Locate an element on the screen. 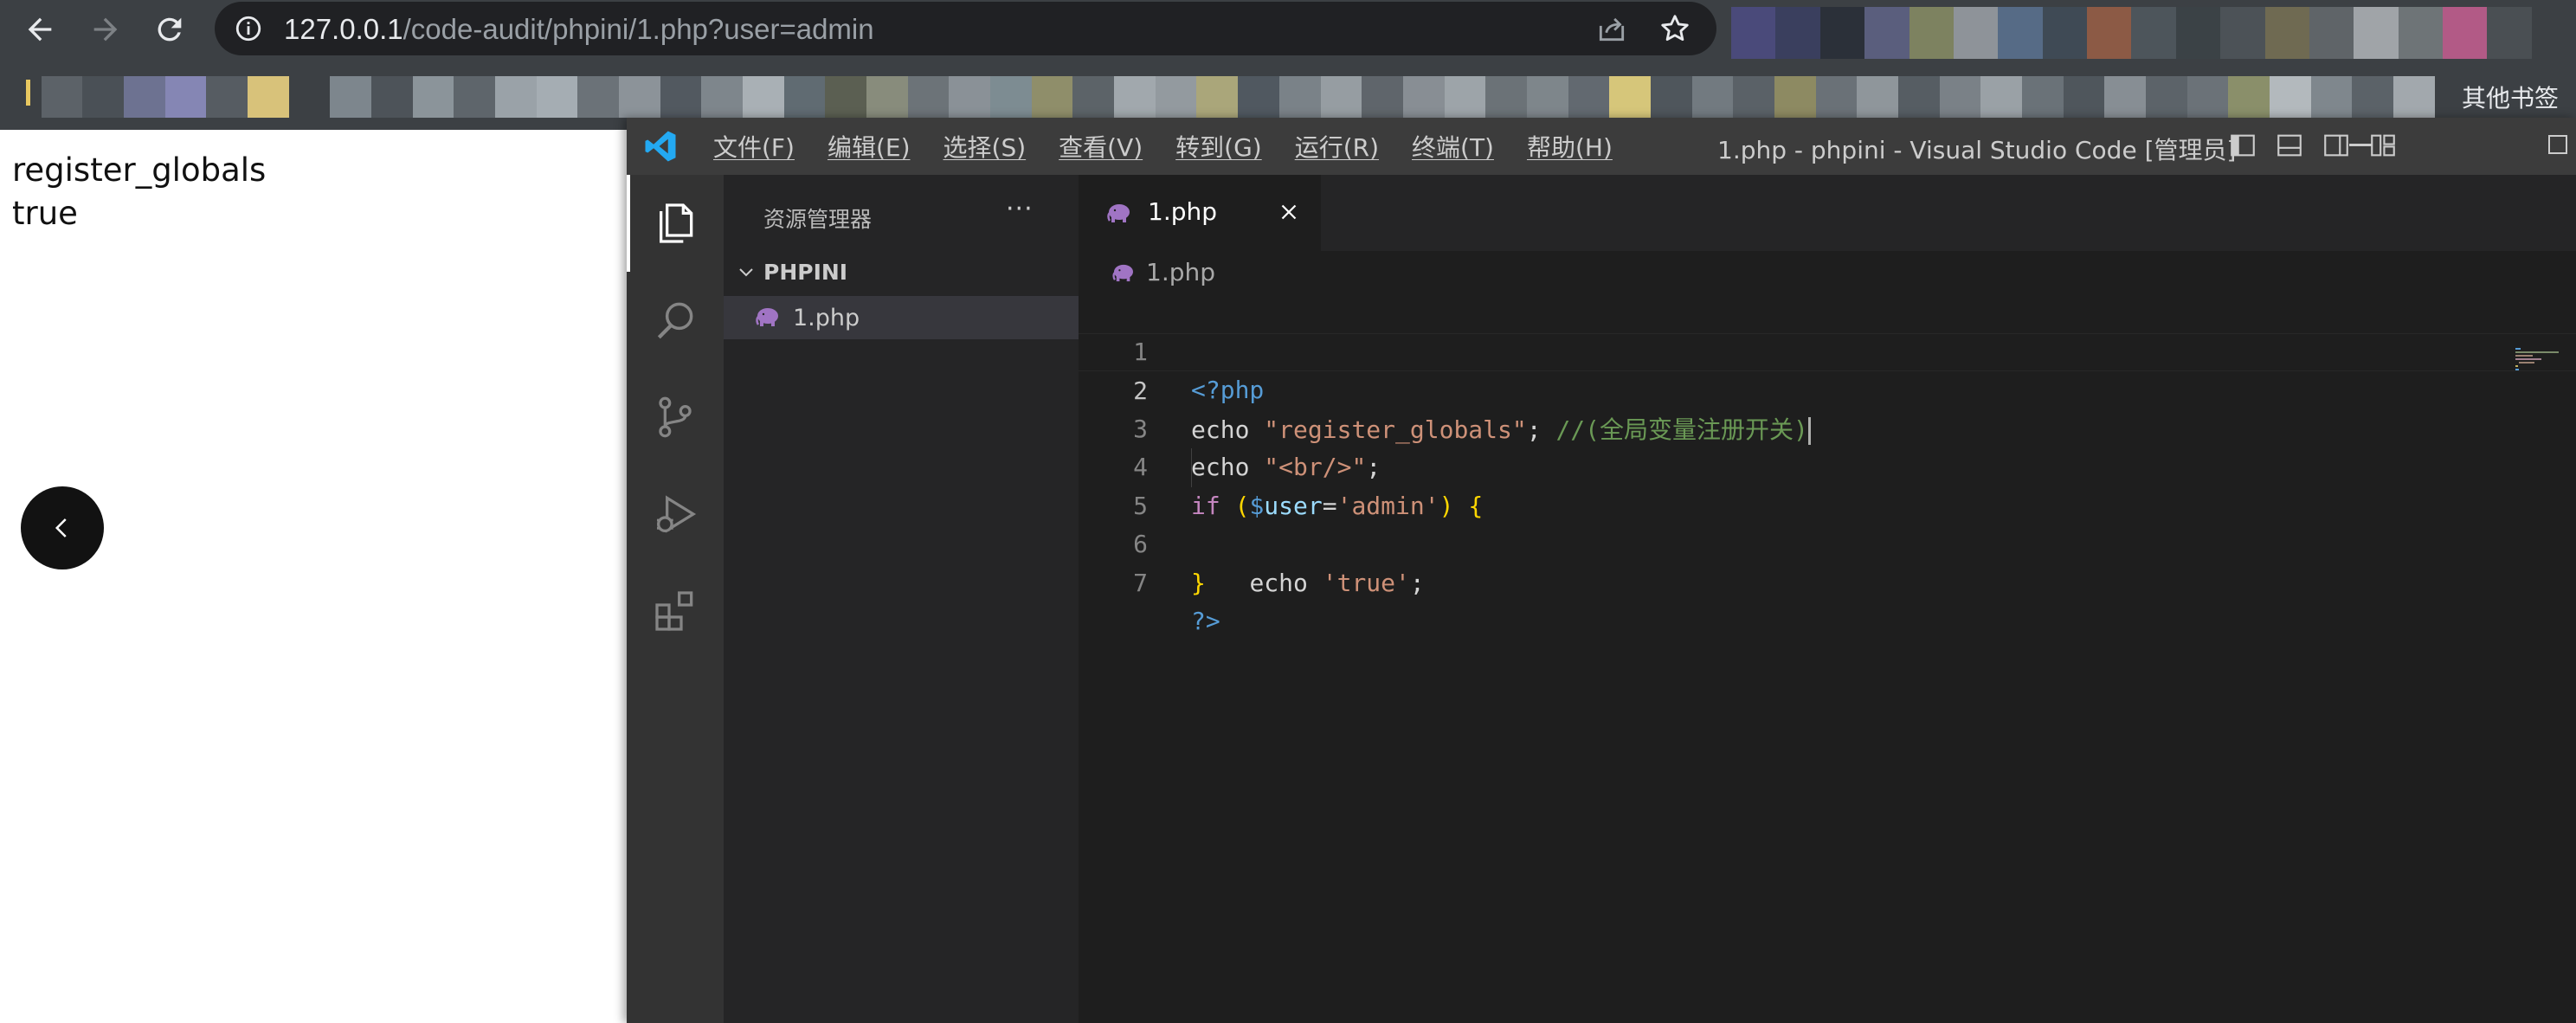 This screenshot has height=1023, width=2576. arrow-right-icon is located at coordinates (105, 29).